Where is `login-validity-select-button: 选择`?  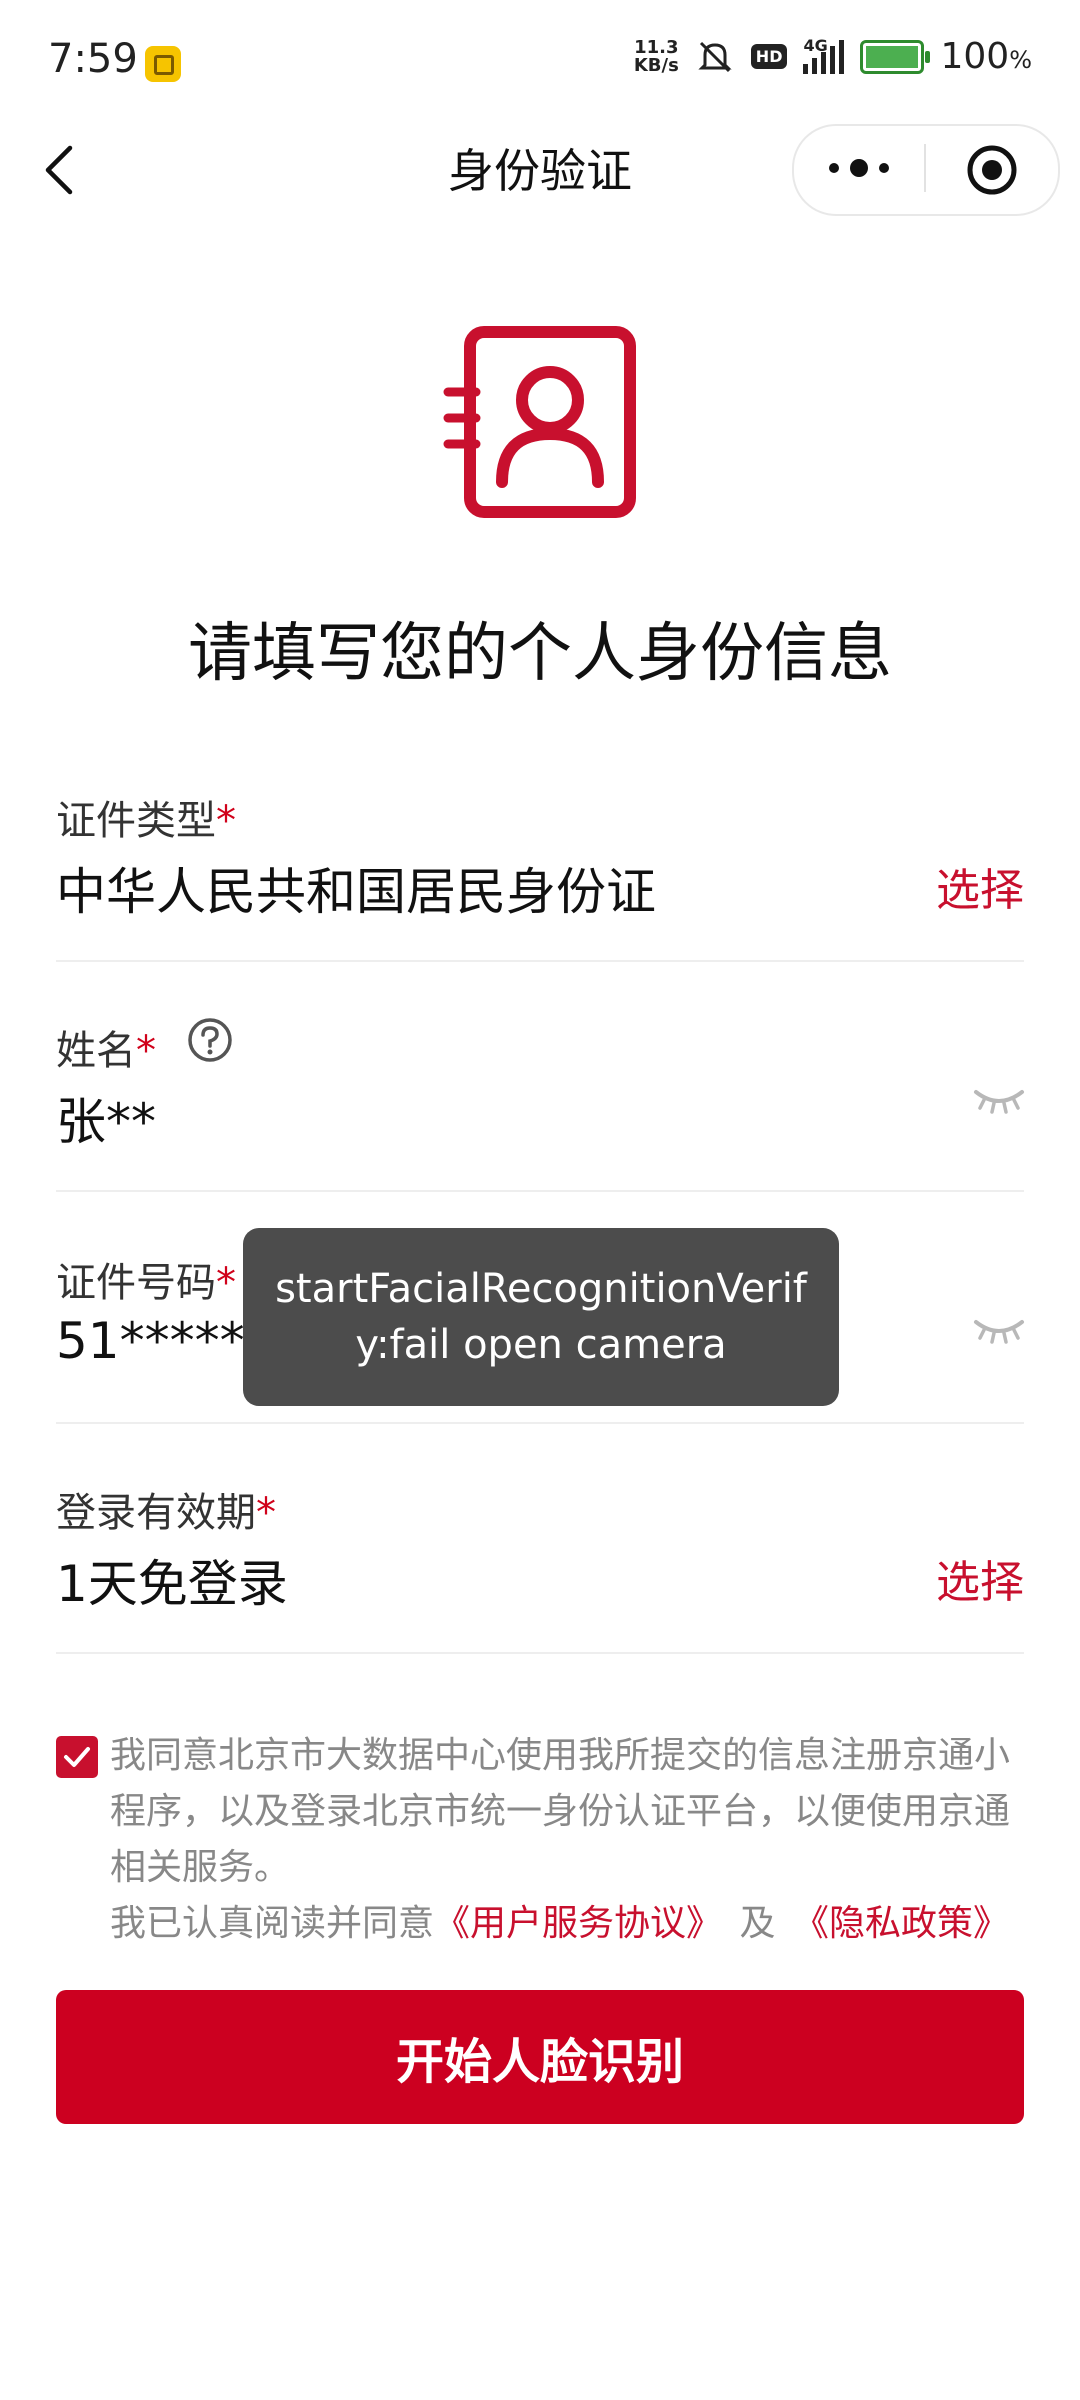 login-validity-select-button: 选择 is located at coordinates (980, 1578).